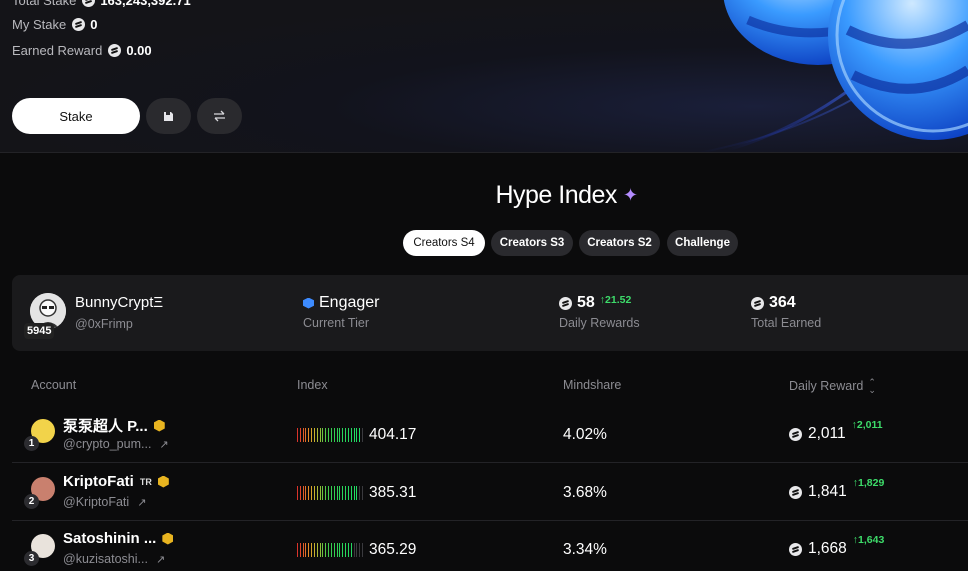 The height and width of the screenshot is (571, 968). I want to click on total-stake-label: Total Stake, so click(44, 4).